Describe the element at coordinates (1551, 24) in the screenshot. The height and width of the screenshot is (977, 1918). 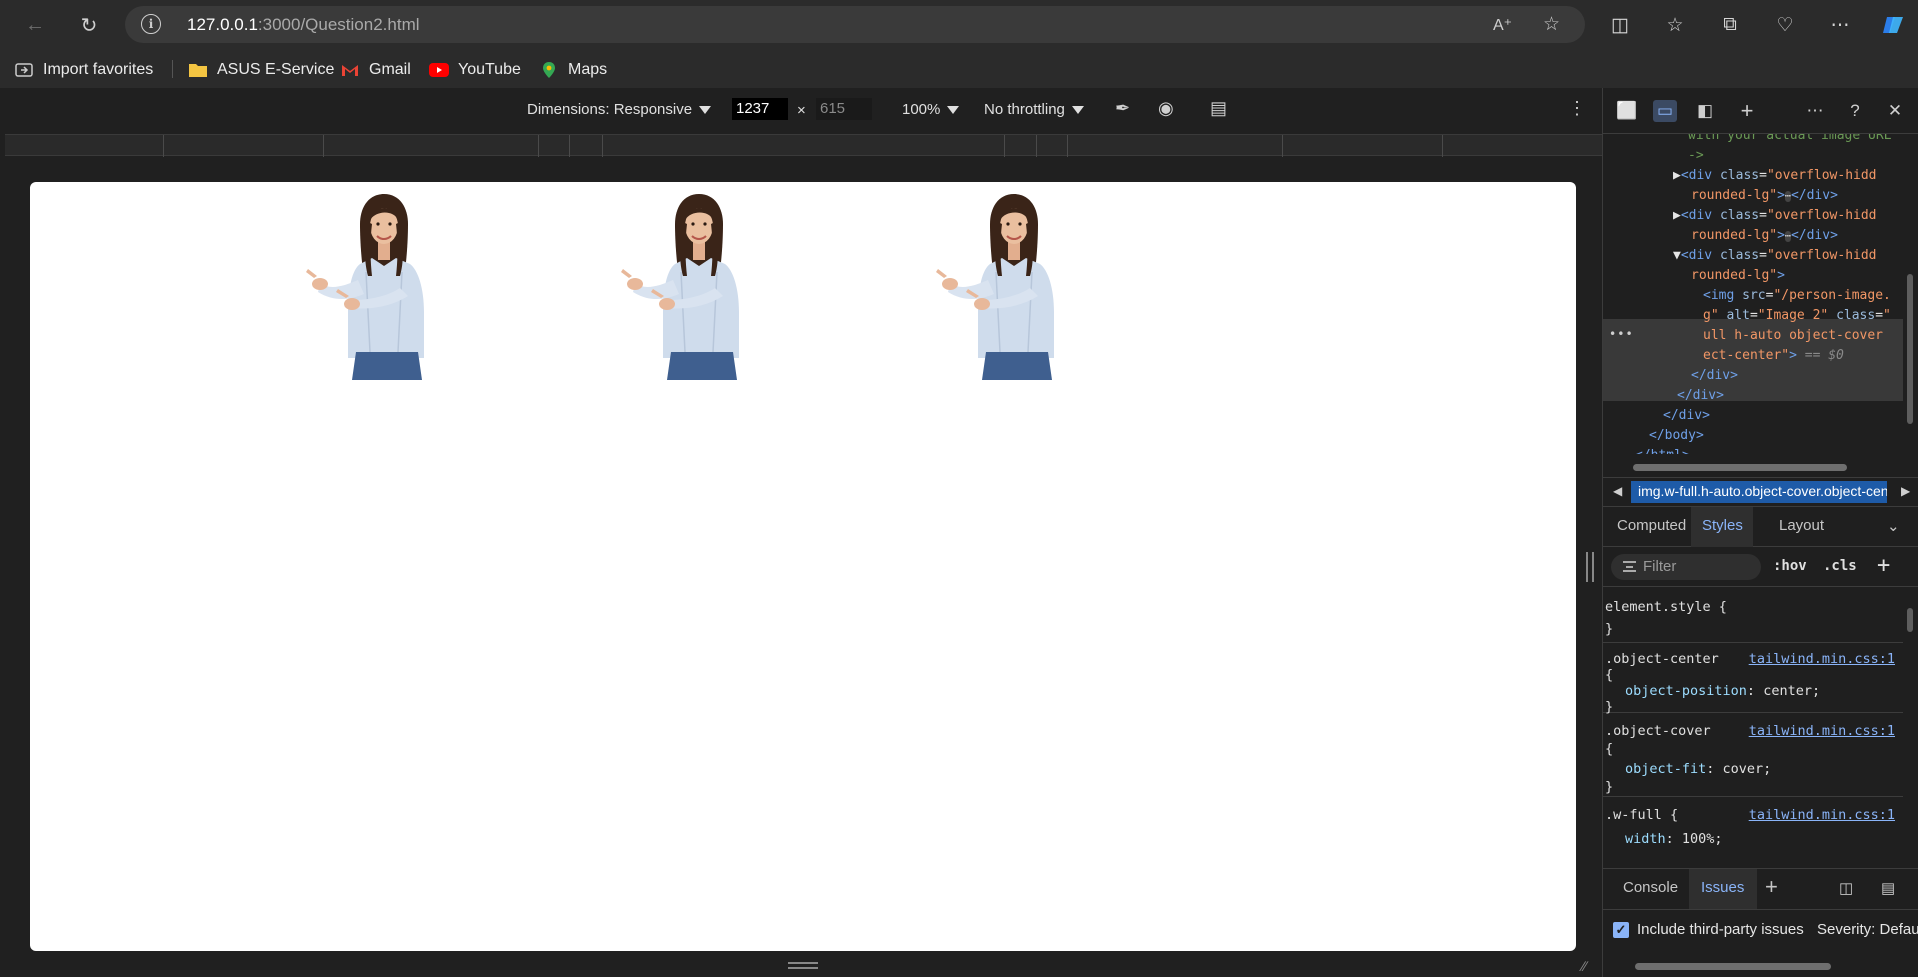
I see `favorite-star-icon: ☆` at that location.